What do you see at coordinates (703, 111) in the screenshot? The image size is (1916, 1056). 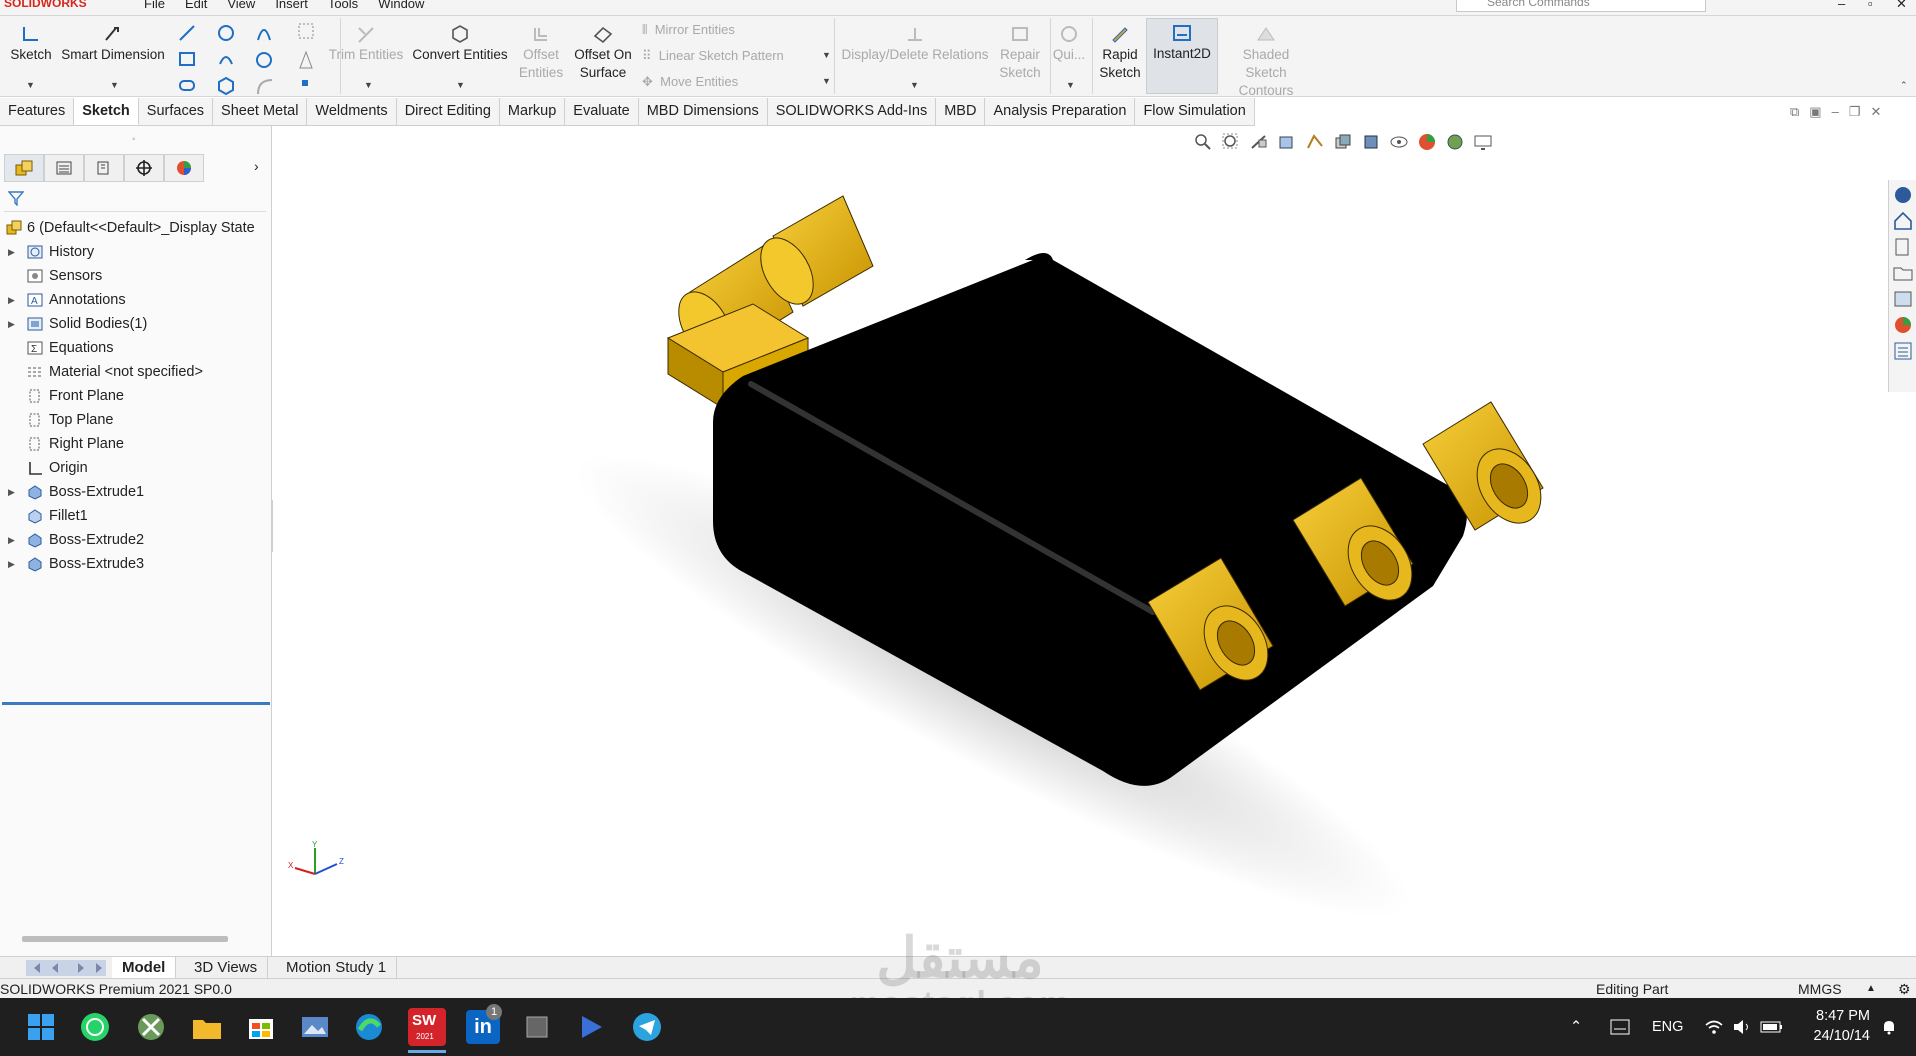 I see `tab-mbd-dimensions: MBD Dimensions` at bounding box center [703, 111].